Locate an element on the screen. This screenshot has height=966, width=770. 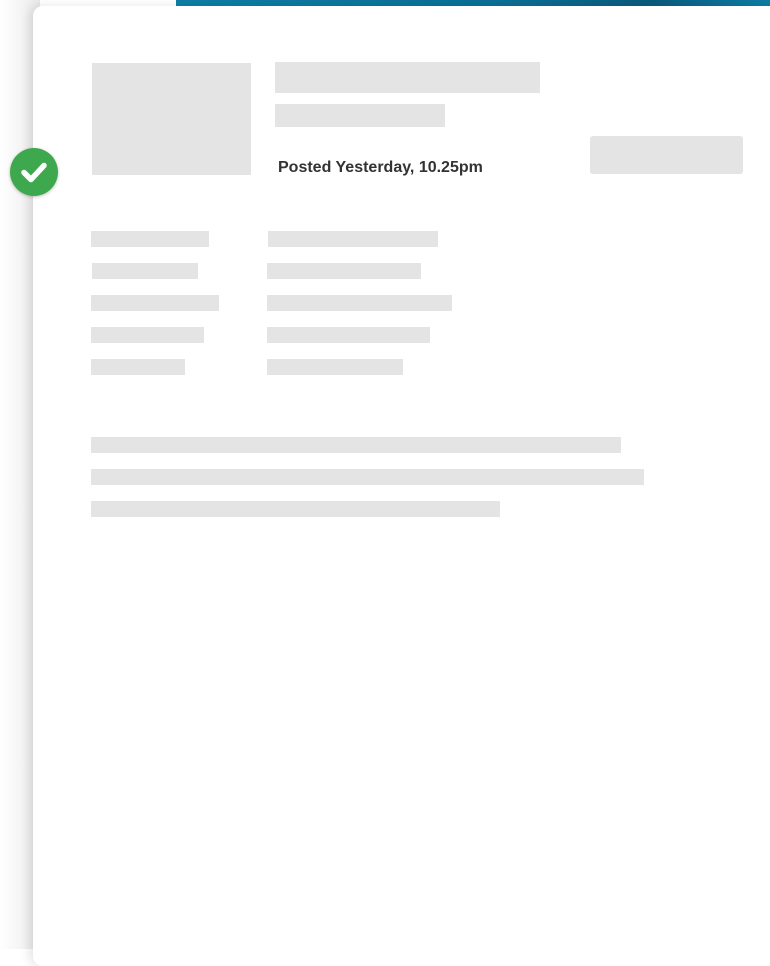
subtitle-placeholder is located at coordinates (360, 115).